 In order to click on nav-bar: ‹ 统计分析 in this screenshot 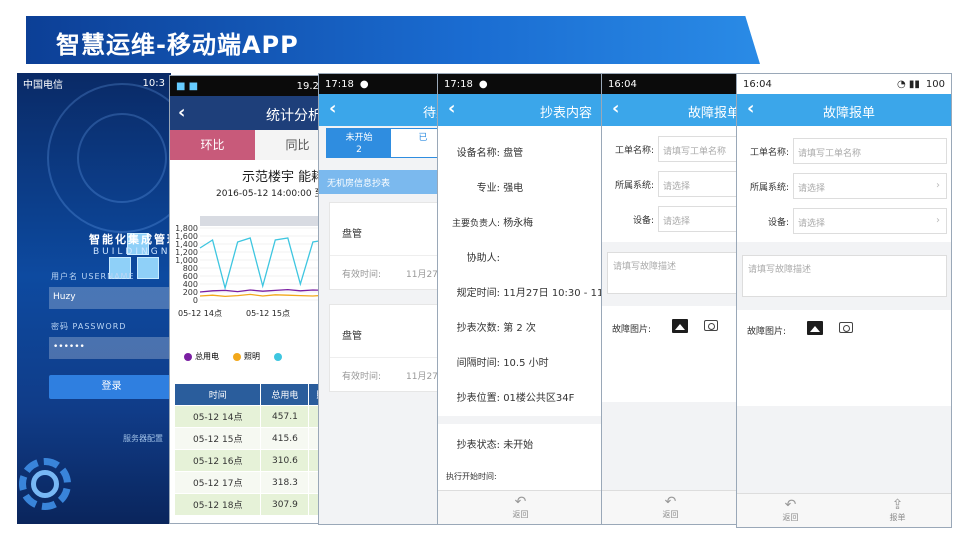, I will do `click(255, 113)`.